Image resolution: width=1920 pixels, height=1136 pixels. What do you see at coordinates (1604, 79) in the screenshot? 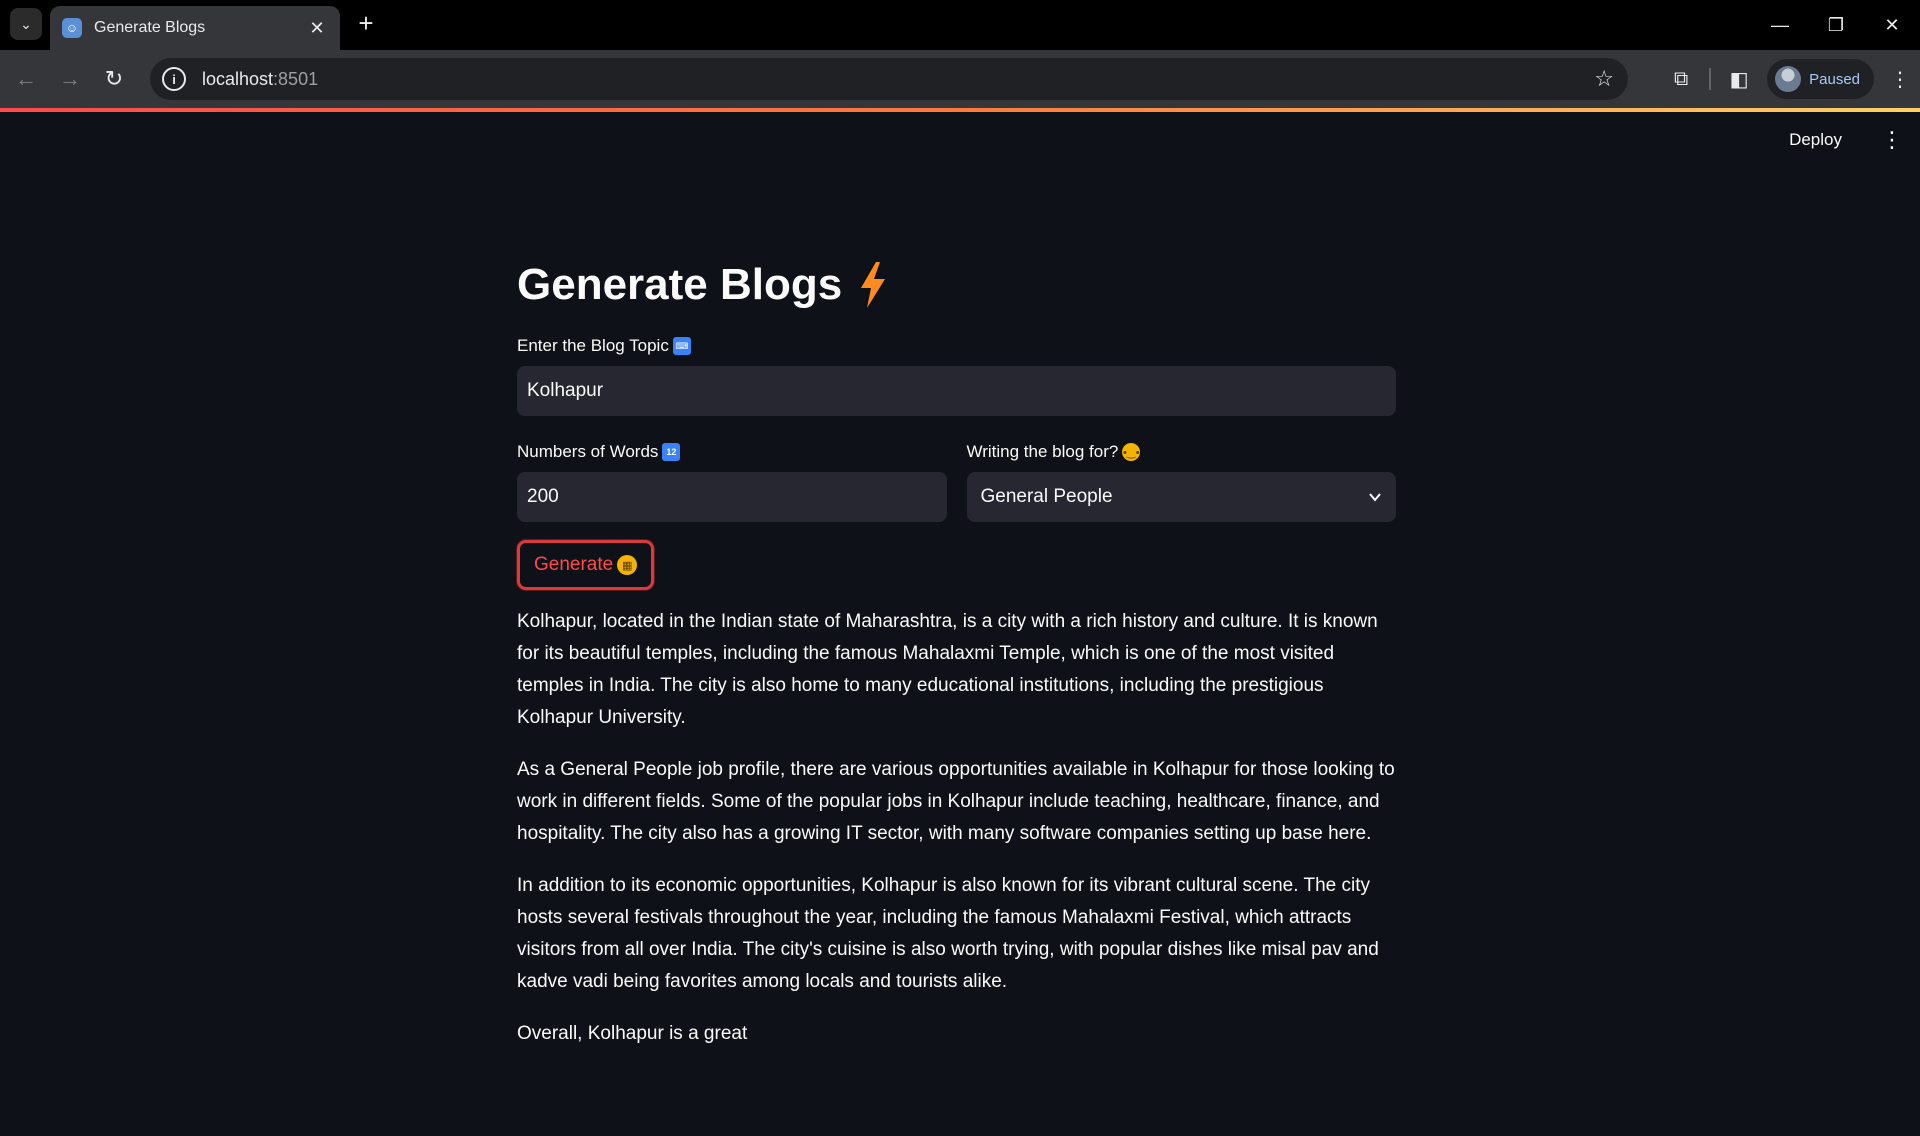
I see `star-icon: ☆` at bounding box center [1604, 79].